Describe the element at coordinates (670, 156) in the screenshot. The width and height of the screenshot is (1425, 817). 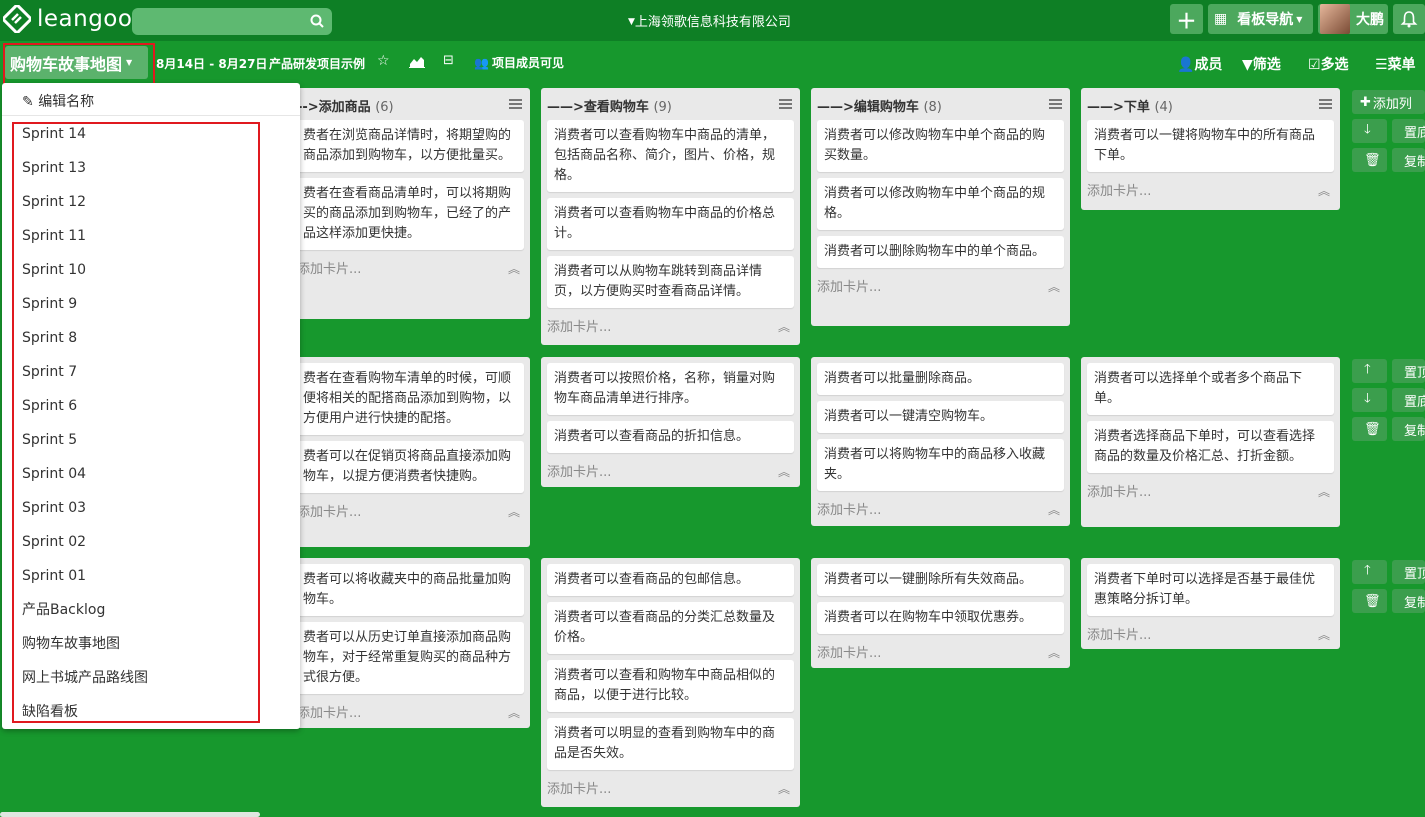
I see `card: 消费者可以查看购物车中商品的清单，包括商品名称、简介，图片、价格，规格。` at that location.